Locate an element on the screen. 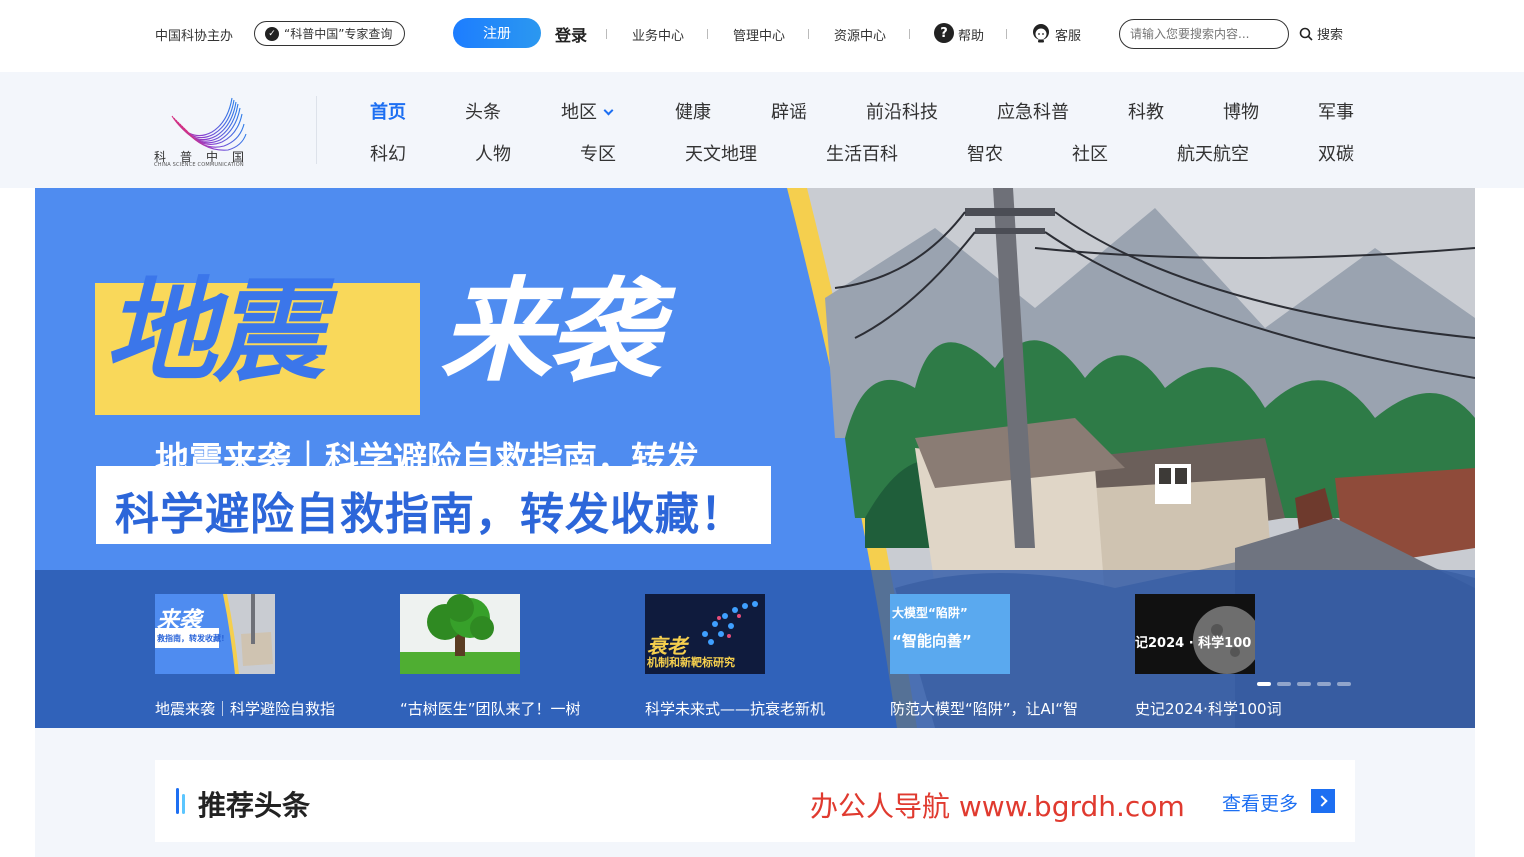  nav-item-astronomy-geo: 天文地理 is located at coordinates (721, 153).